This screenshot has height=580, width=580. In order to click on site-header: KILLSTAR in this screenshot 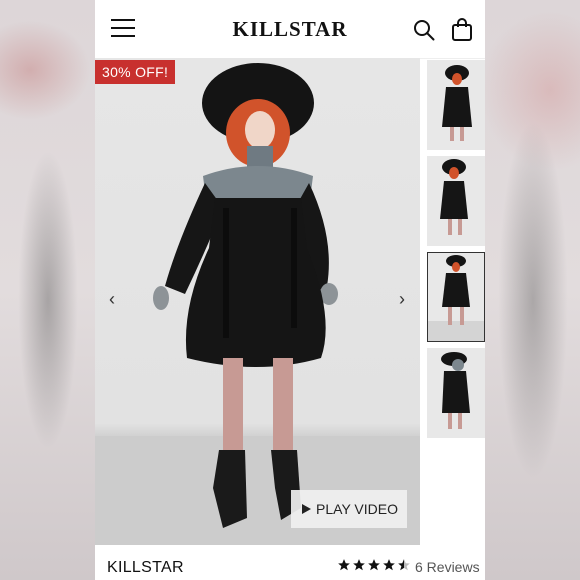, I will do `click(290, 29)`.